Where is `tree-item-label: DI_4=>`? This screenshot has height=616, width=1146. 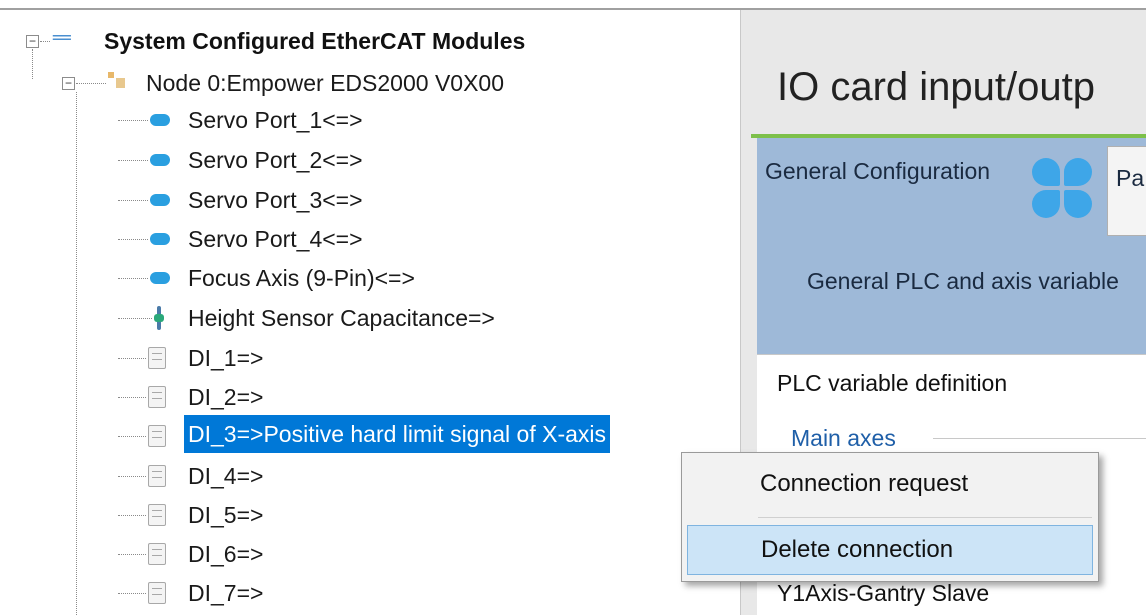
tree-item-label: DI_4=> is located at coordinates (226, 475).